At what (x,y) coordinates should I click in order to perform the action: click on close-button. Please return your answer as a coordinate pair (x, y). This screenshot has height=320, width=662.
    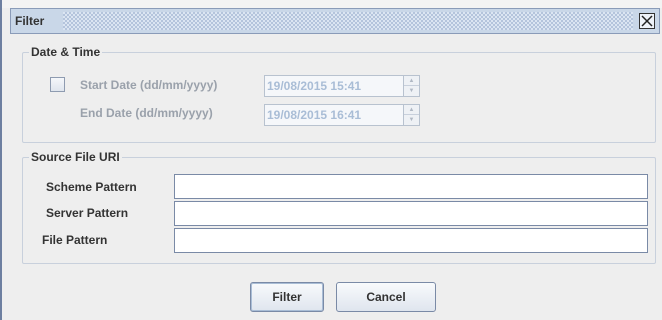
    Looking at the image, I should click on (647, 21).